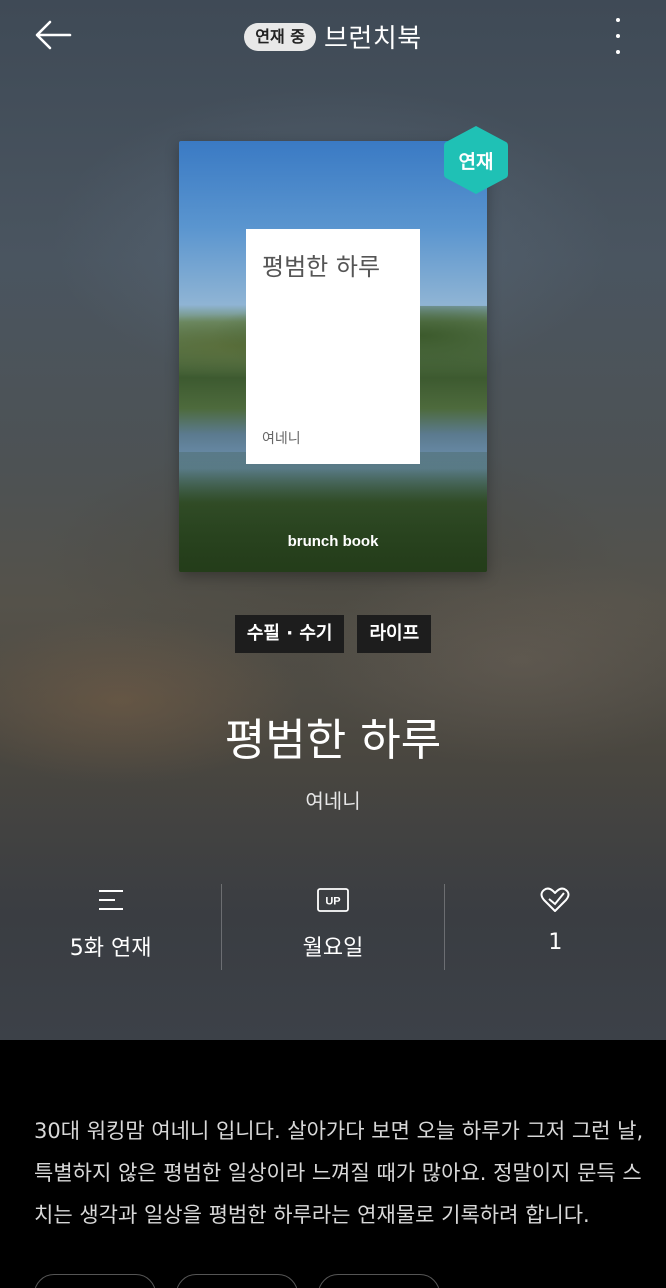 Image resolution: width=666 pixels, height=1288 pixels. I want to click on status-badge: 연재 중, so click(280, 36).